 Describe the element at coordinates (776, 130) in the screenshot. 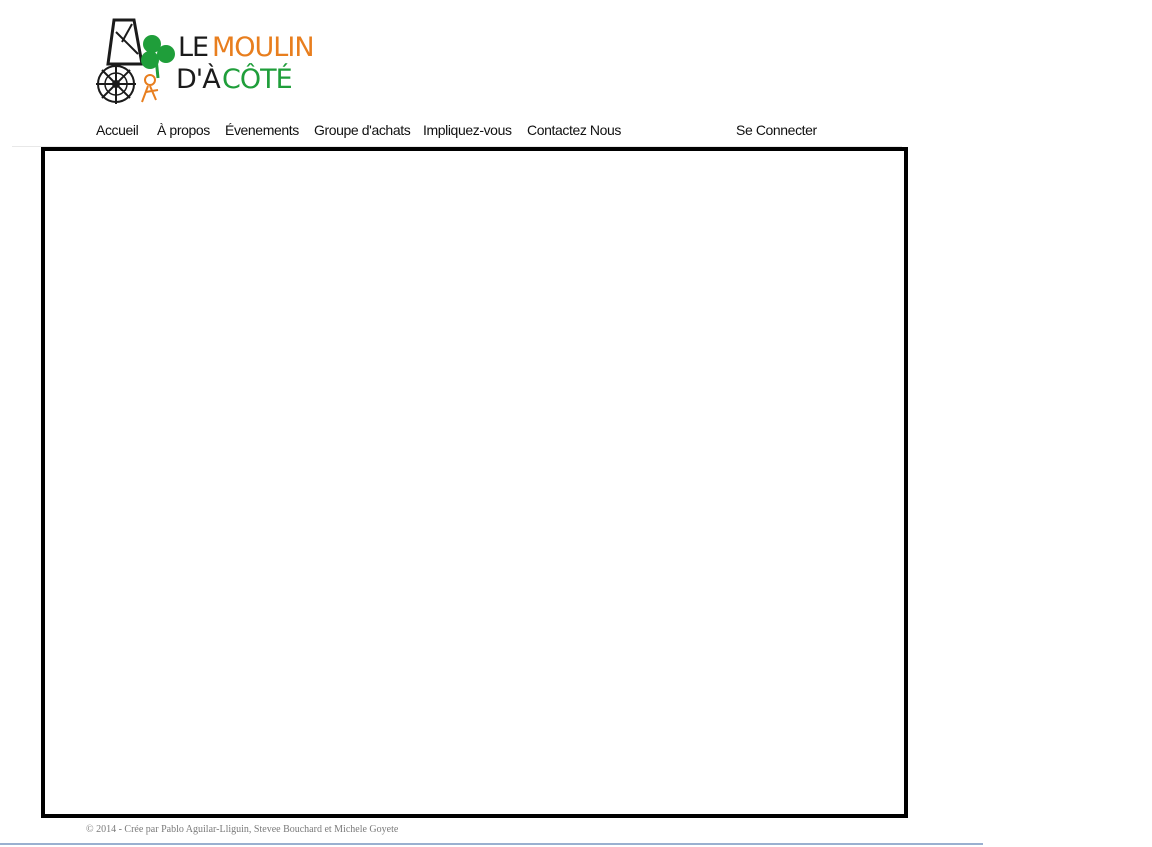

I see `login-link: Se Connecter` at that location.